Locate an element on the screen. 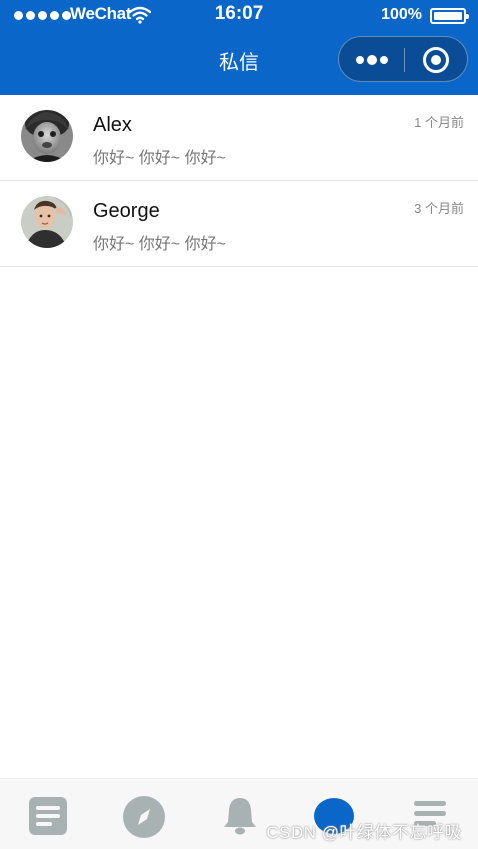 The height and width of the screenshot is (849, 478). more-button is located at coordinates (371, 60).